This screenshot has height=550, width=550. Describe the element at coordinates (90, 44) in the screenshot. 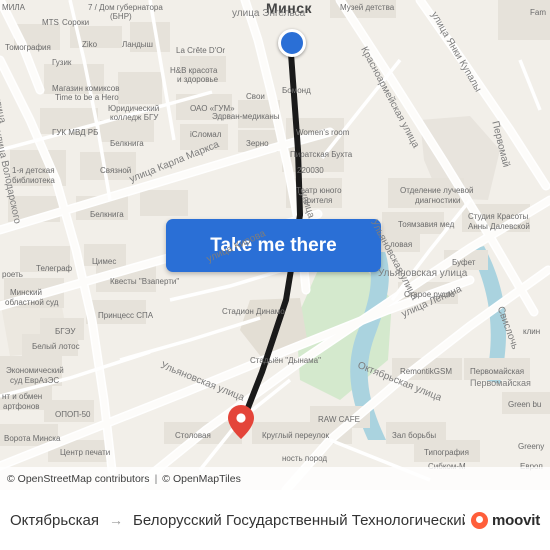

I see `map-poi-label: Ziko` at that location.